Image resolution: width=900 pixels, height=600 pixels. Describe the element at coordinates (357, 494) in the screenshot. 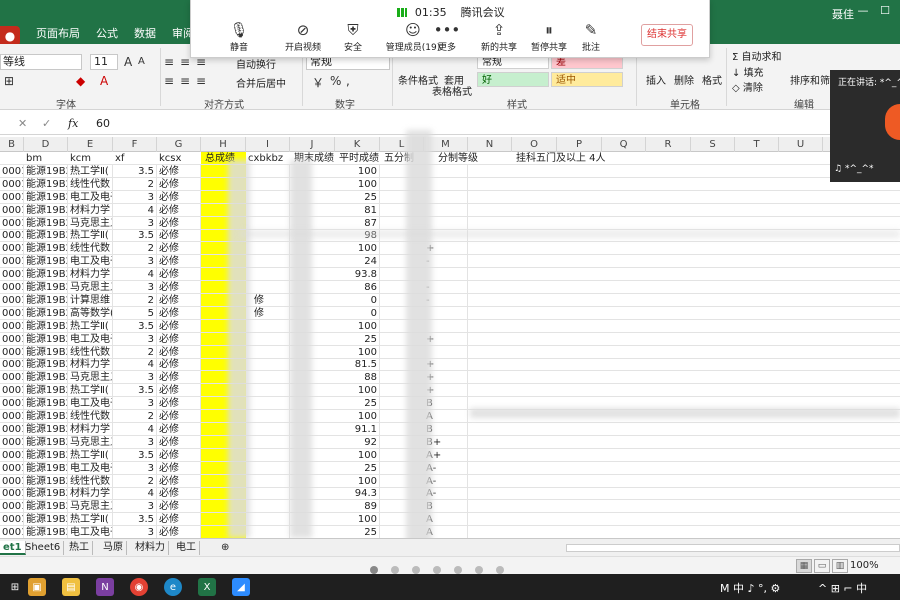

I see `cell-usual: 94.3` at that location.